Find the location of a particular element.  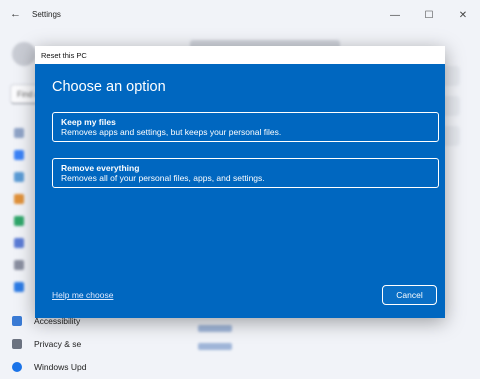

window-title: Settings is located at coordinates (46, 14).